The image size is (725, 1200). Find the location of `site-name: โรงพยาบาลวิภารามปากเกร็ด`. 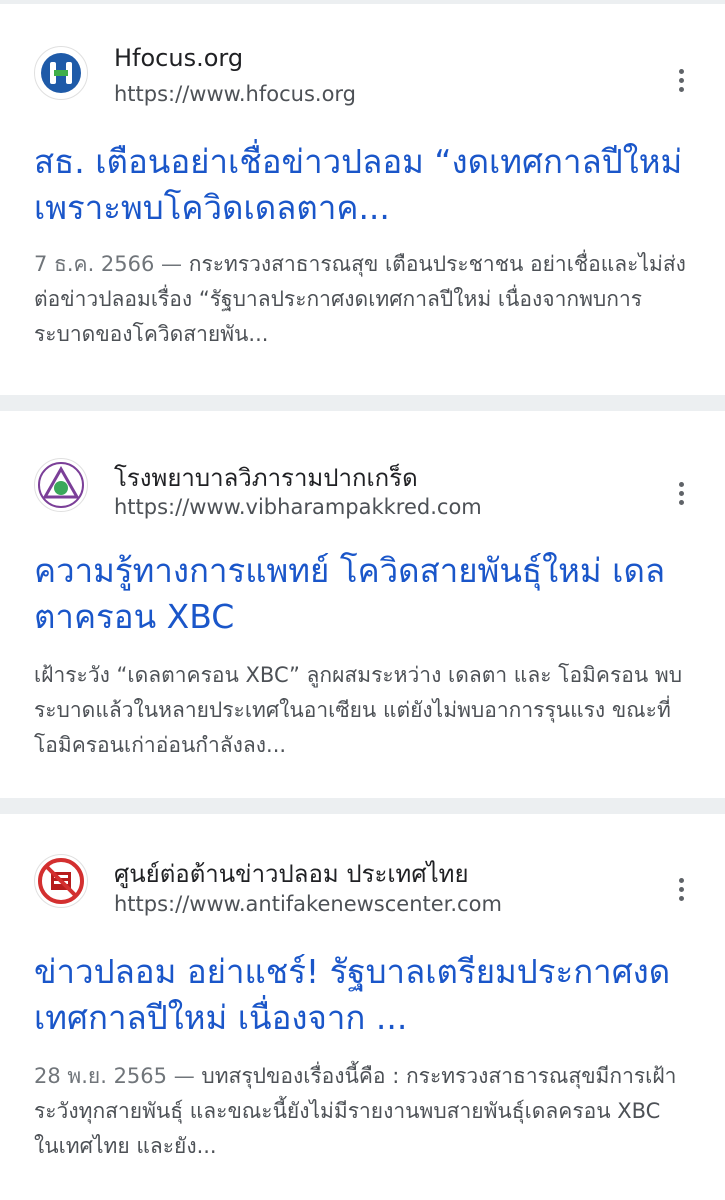

site-name: โรงพยาบาลวิภารามปากเกร็ด is located at coordinates (266, 478).